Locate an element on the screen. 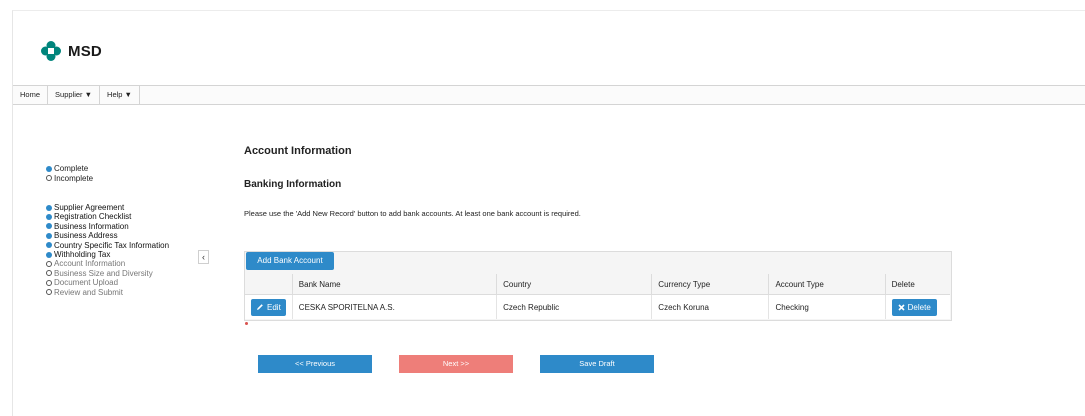 This screenshot has width=1085, height=416. cell-country: Czech Republic is located at coordinates (574, 306).